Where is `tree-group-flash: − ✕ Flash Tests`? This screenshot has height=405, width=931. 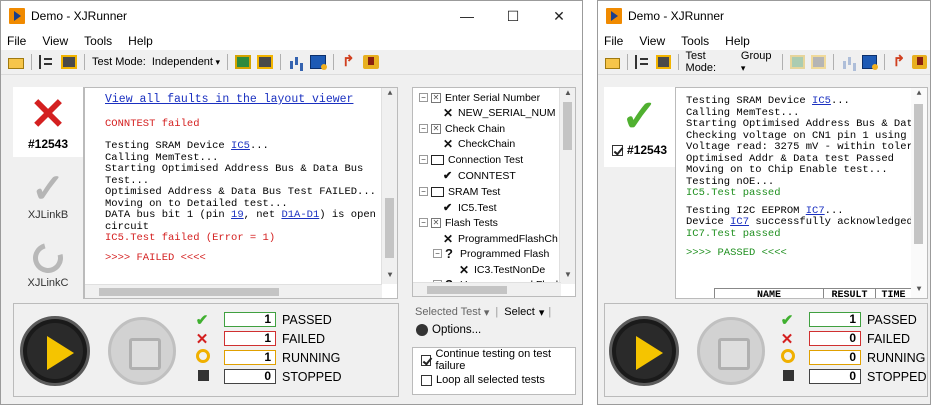 tree-group-flash: − ✕ Flash Tests is located at coordinates (458, 222).